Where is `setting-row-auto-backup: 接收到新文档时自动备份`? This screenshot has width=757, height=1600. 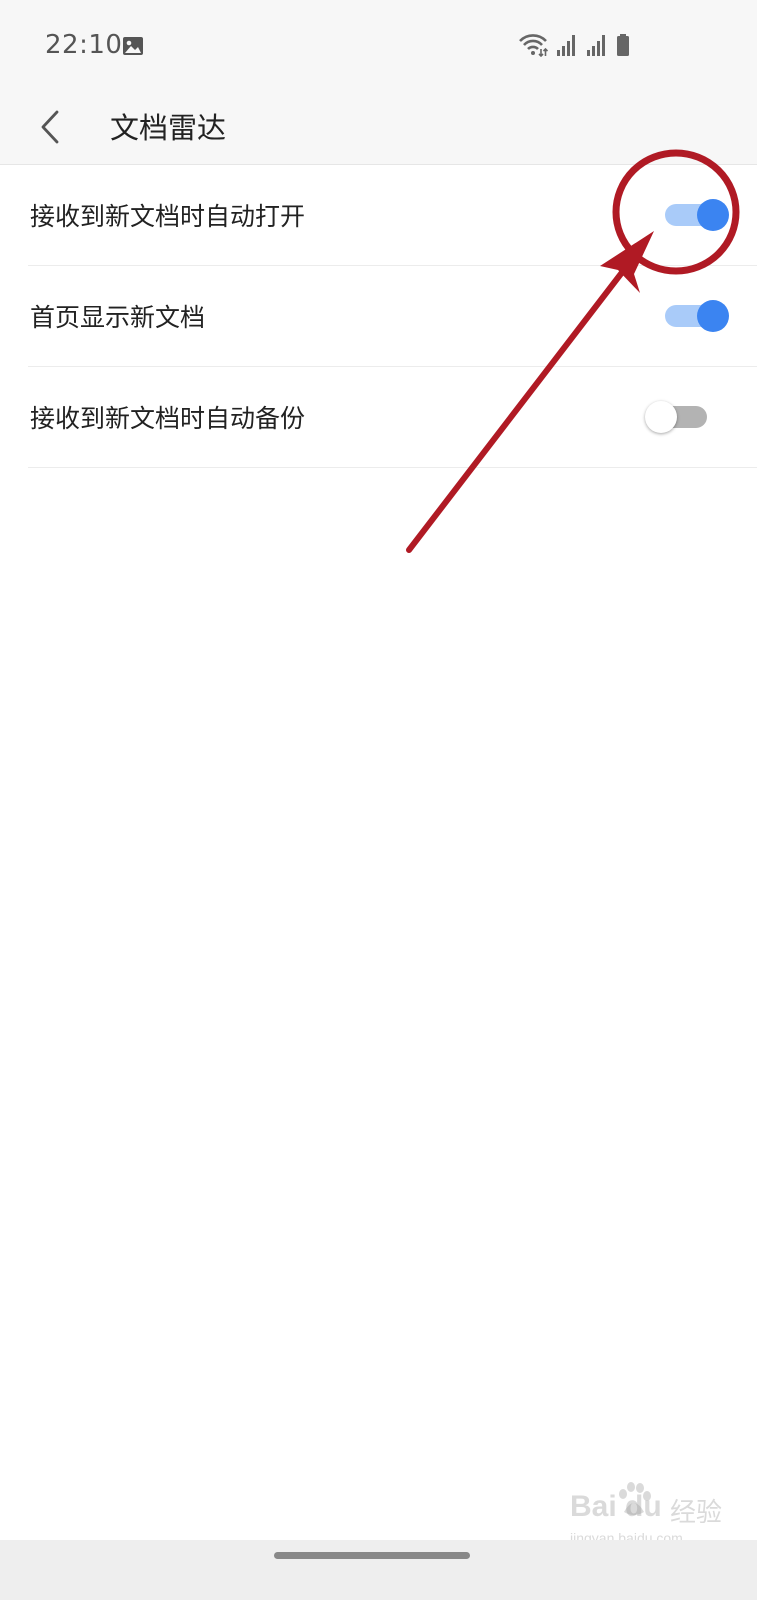 setting-row-auto-backup: 接收到新文档时自动备份 is located at coordinates (392, 417).